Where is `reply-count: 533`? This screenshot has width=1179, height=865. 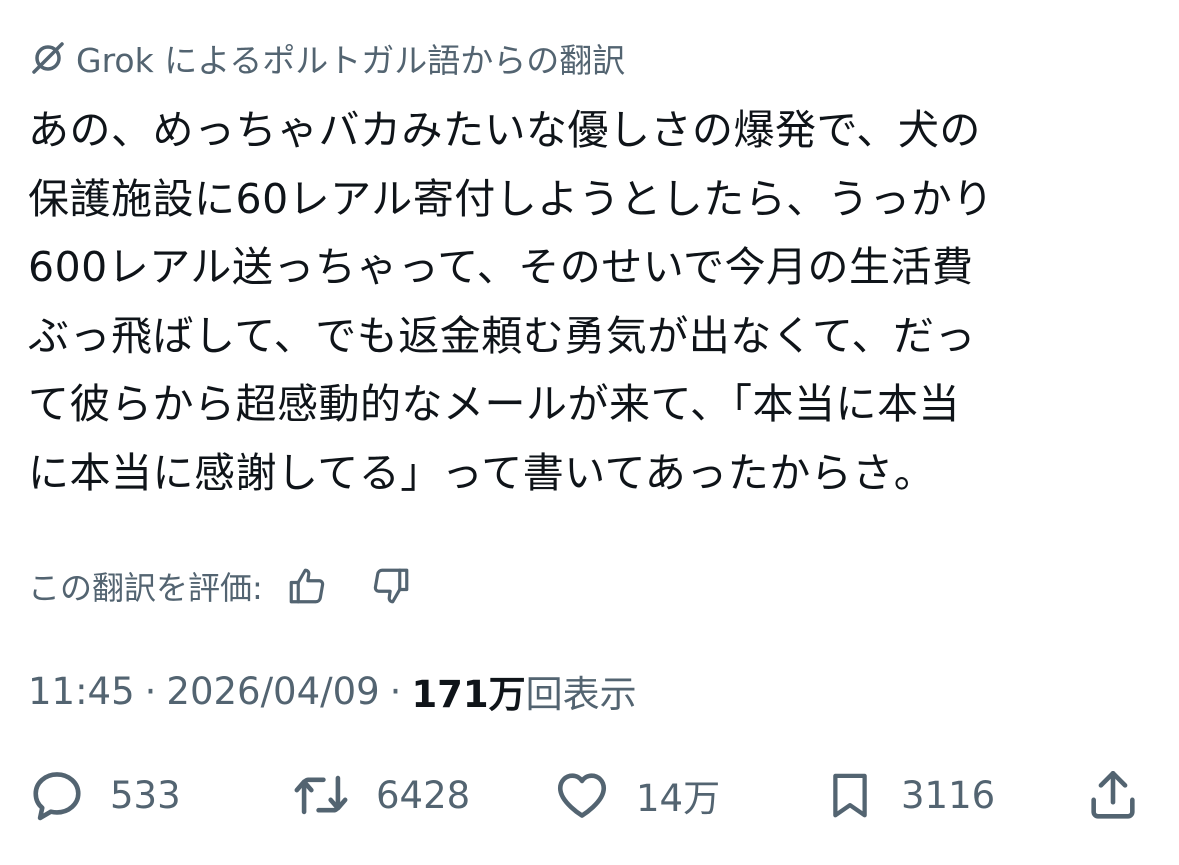 reply-count: 533 is located at coordinates (145, 795).